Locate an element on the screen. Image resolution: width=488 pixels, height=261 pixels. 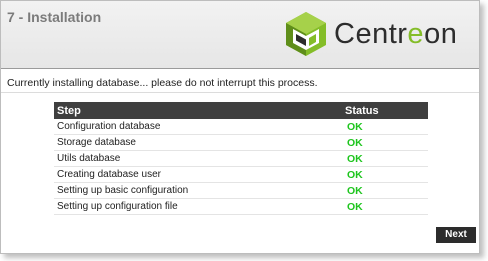
step-name: Setting up basic configuration is located at coordinates (198, 190).